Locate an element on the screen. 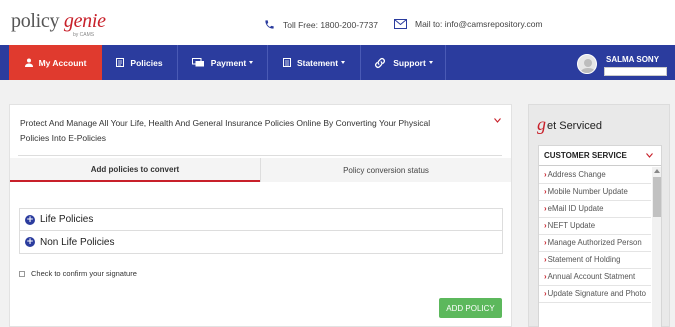  policy-genie-logo: policy genie by CAMS is located at coordinates (58, 25).